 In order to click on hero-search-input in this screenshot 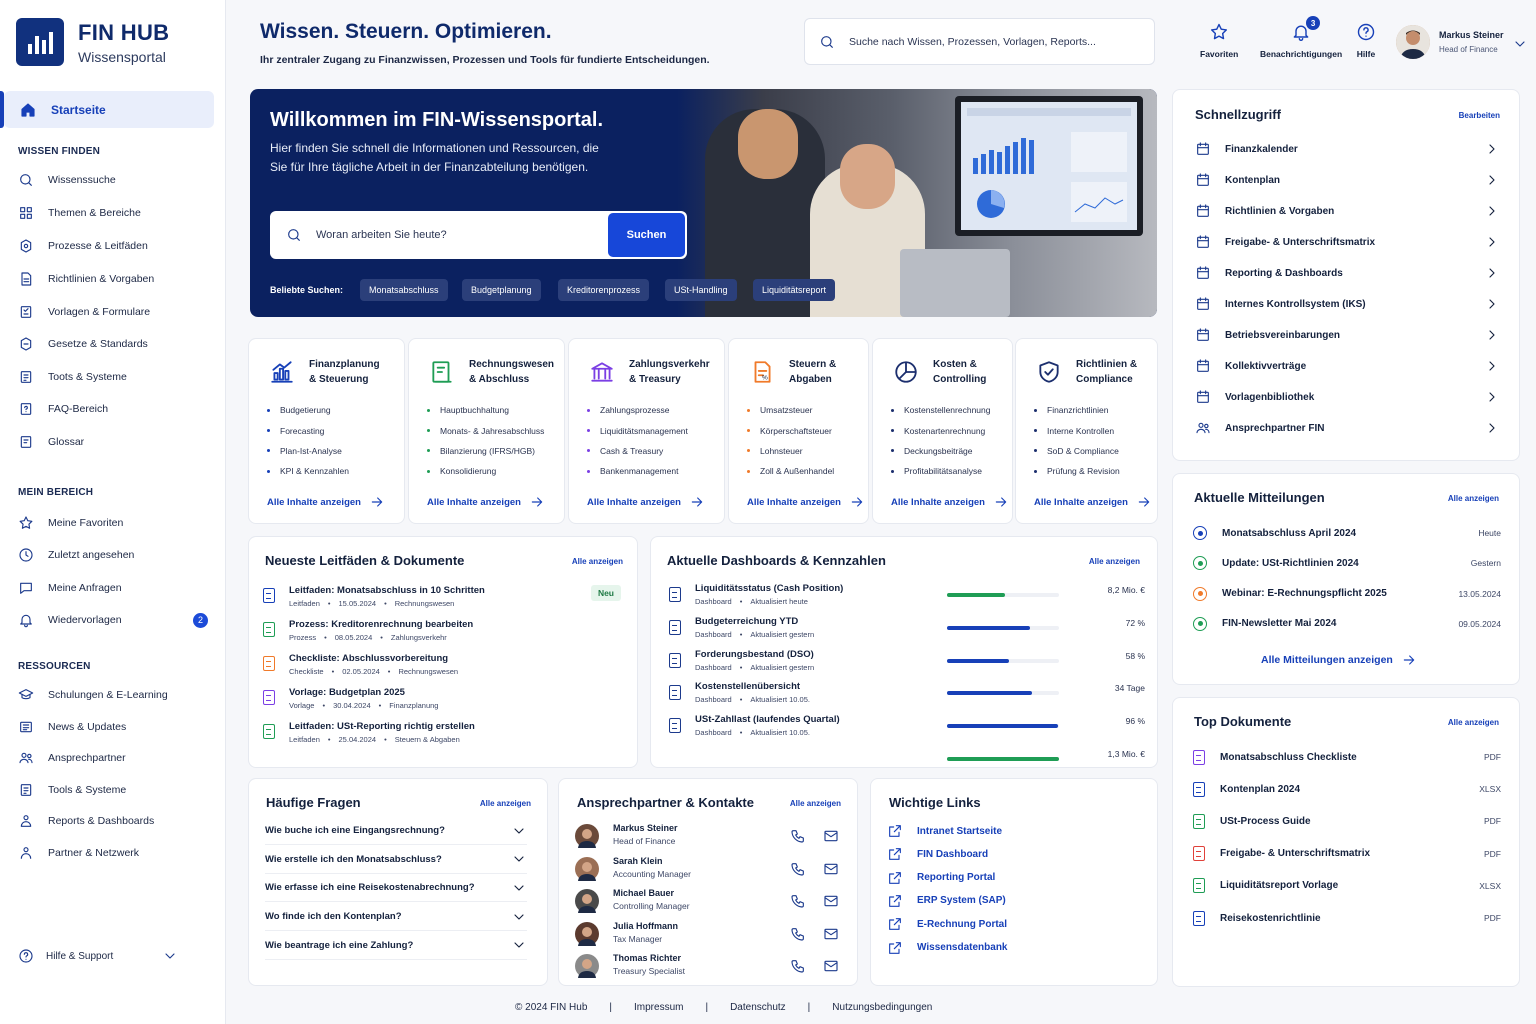, I will do `click(451, 235)`.